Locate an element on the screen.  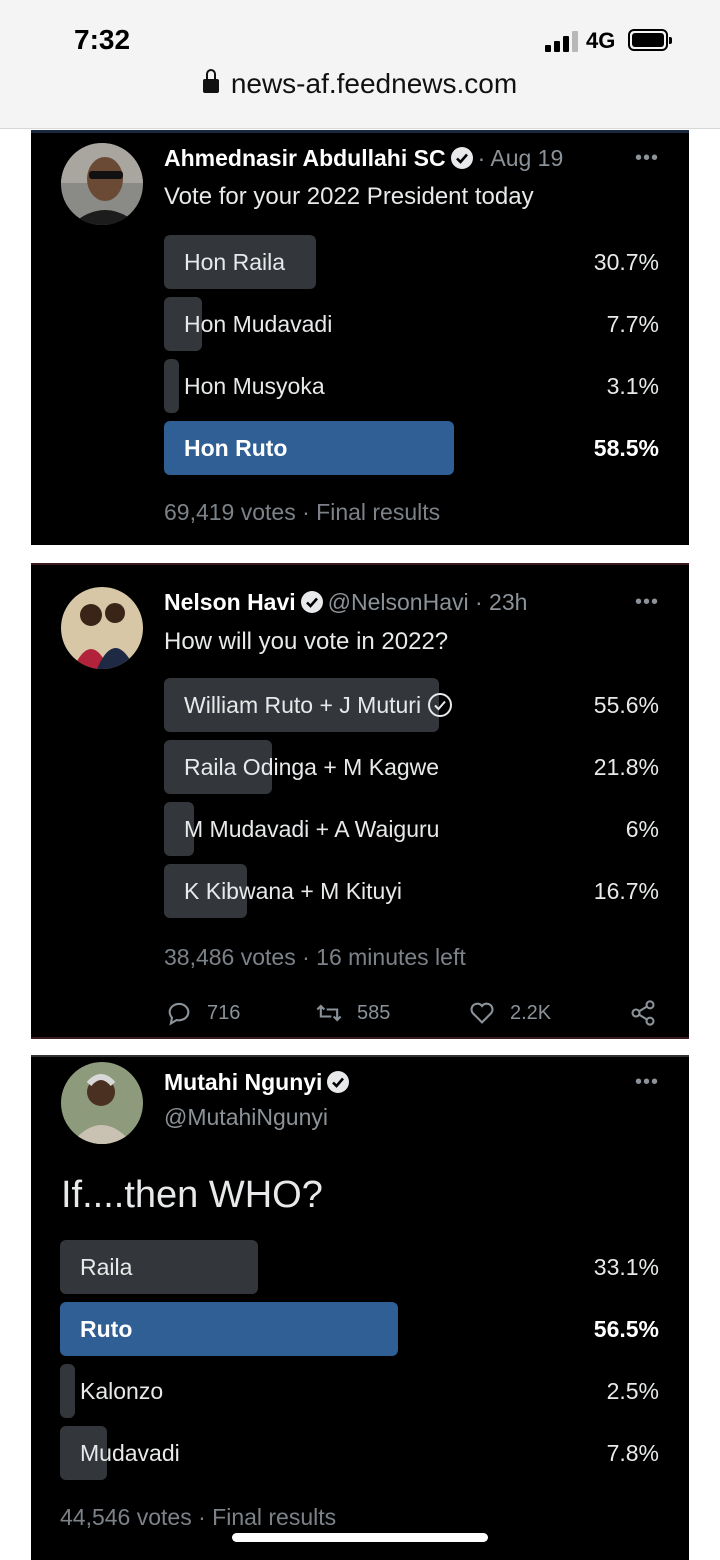
author-handle: @NelsonHavi · 23h is located at coordinates (427, 602).